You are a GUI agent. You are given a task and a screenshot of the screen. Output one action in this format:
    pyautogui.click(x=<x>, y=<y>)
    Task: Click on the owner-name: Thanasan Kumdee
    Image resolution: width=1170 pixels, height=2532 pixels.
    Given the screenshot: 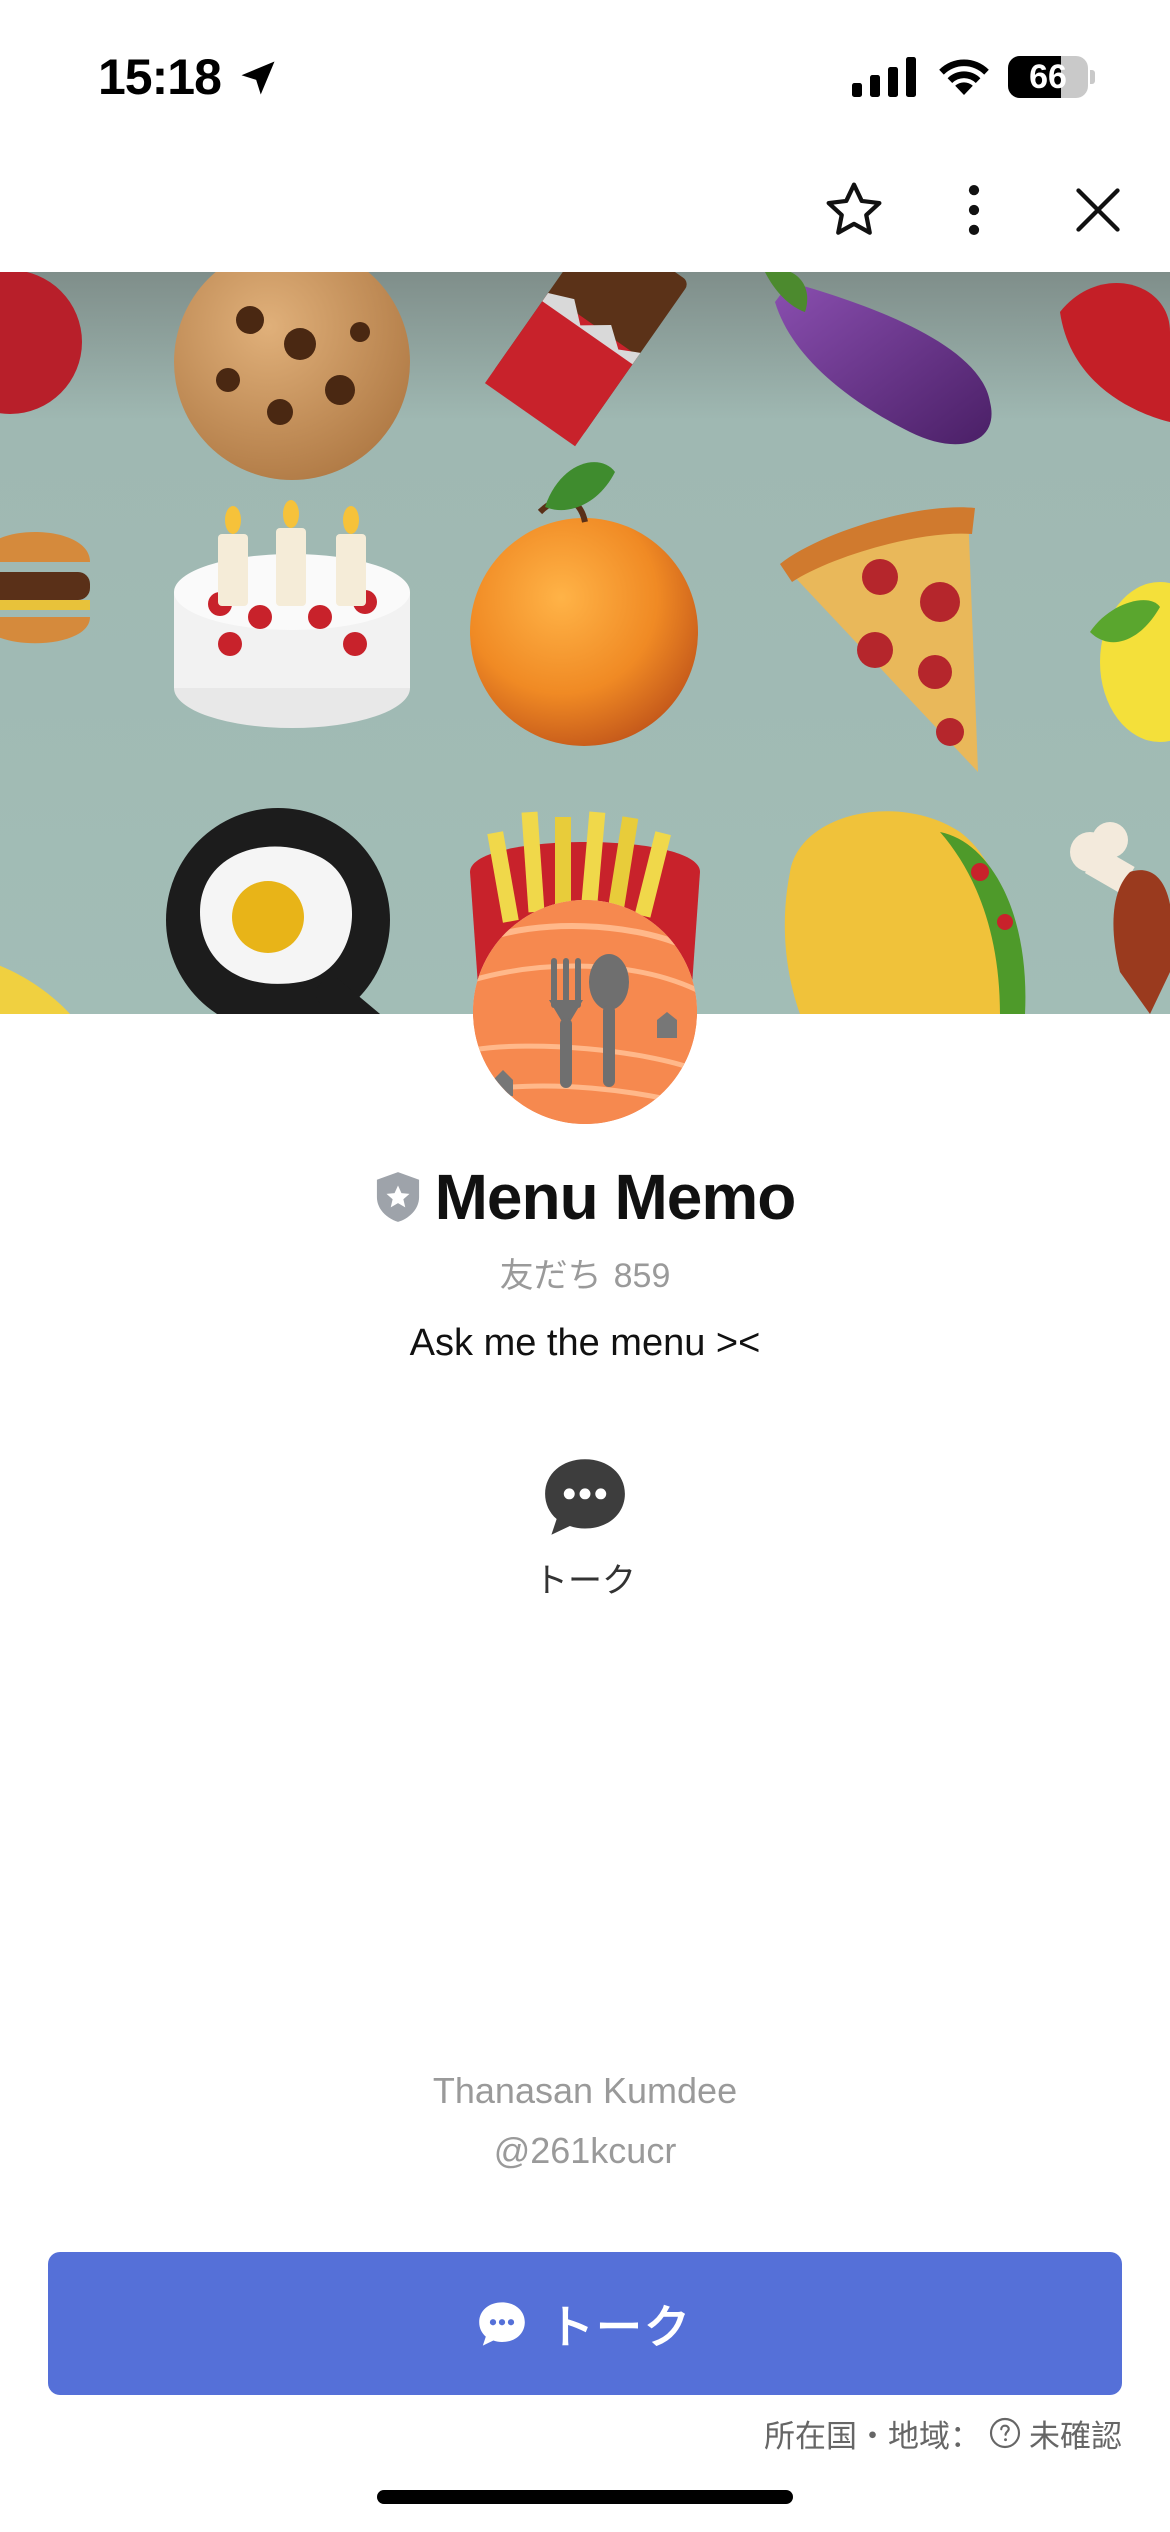 What is the action you would take?
    pyautogui.click(x=585, y=2090)
    